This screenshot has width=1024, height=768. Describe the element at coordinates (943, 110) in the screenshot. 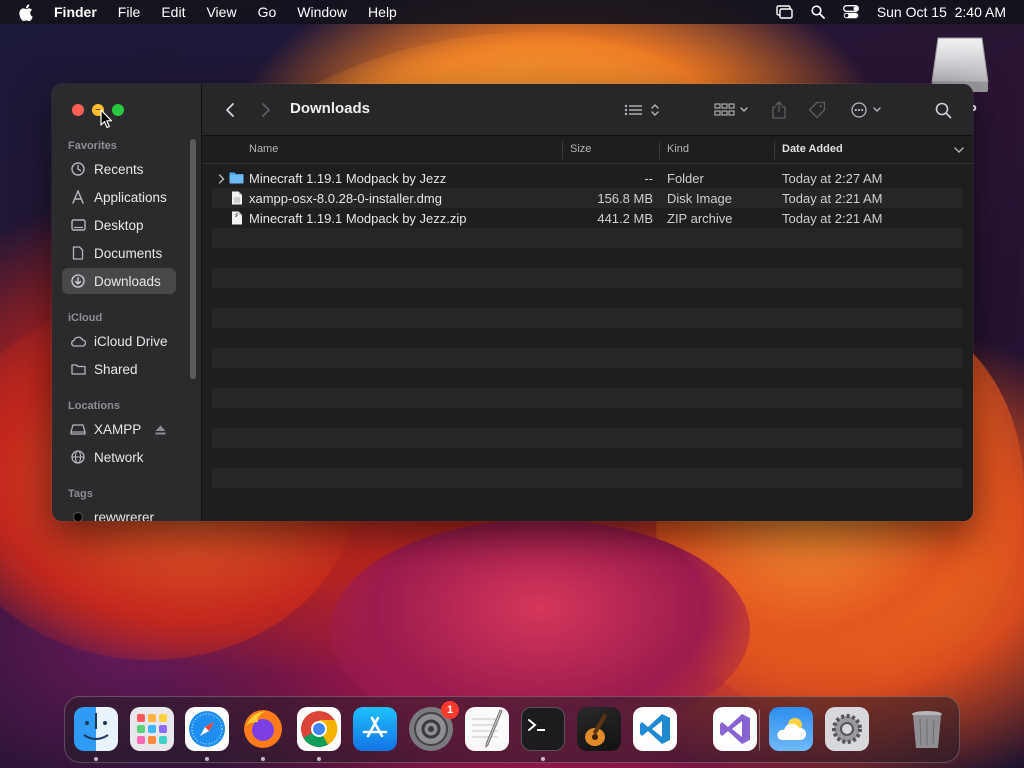

I see `search-button` at that location.